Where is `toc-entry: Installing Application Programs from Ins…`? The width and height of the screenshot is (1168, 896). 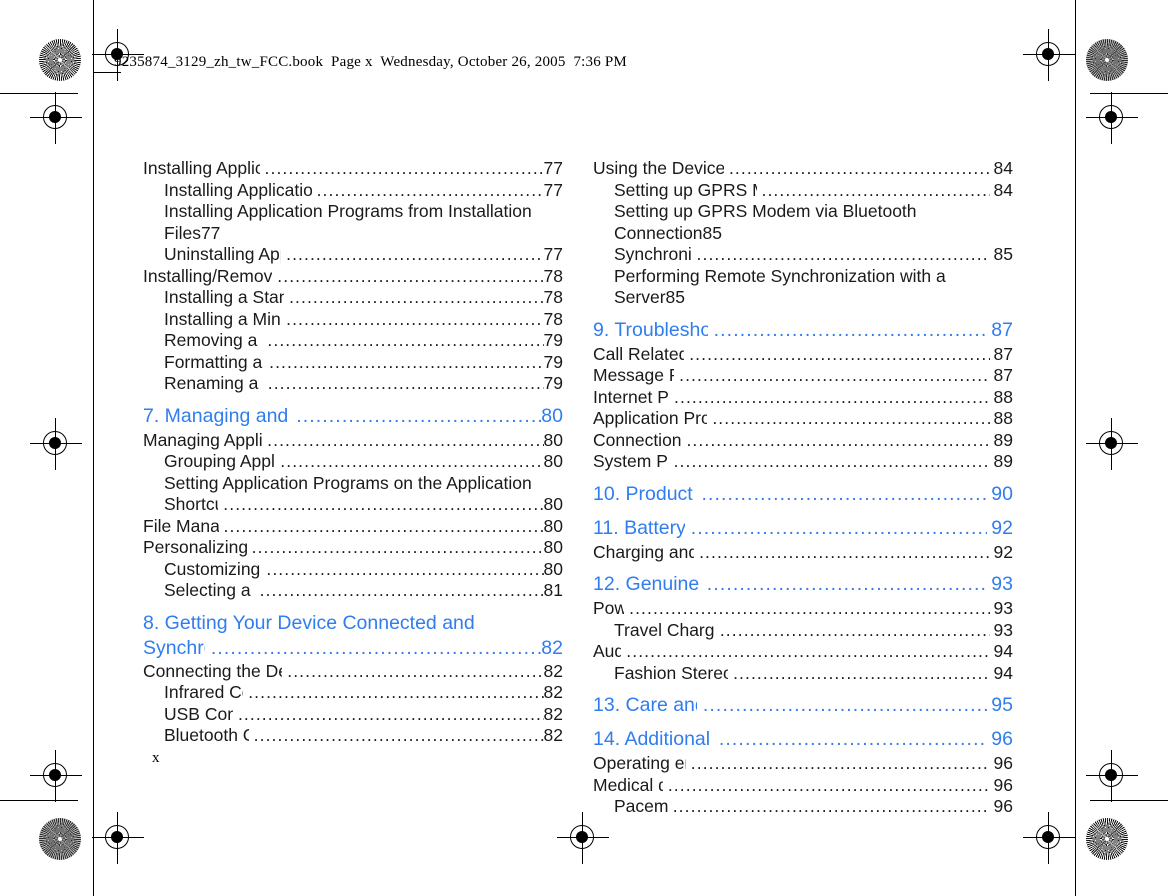 toc-entry: Installing Application Programs from Ins… is located at coordinates (363, 222).